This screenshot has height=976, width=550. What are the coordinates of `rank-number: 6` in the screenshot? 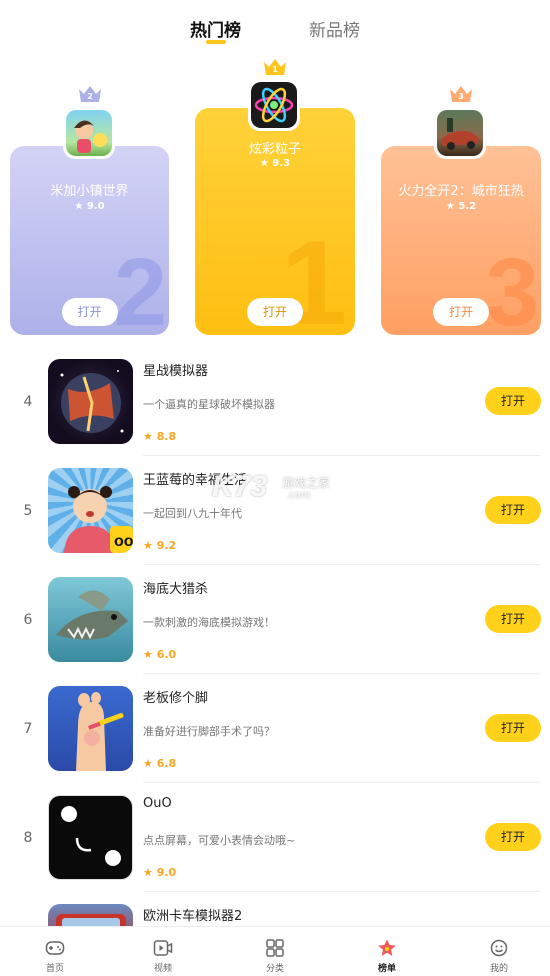 It's located at (28, 620).